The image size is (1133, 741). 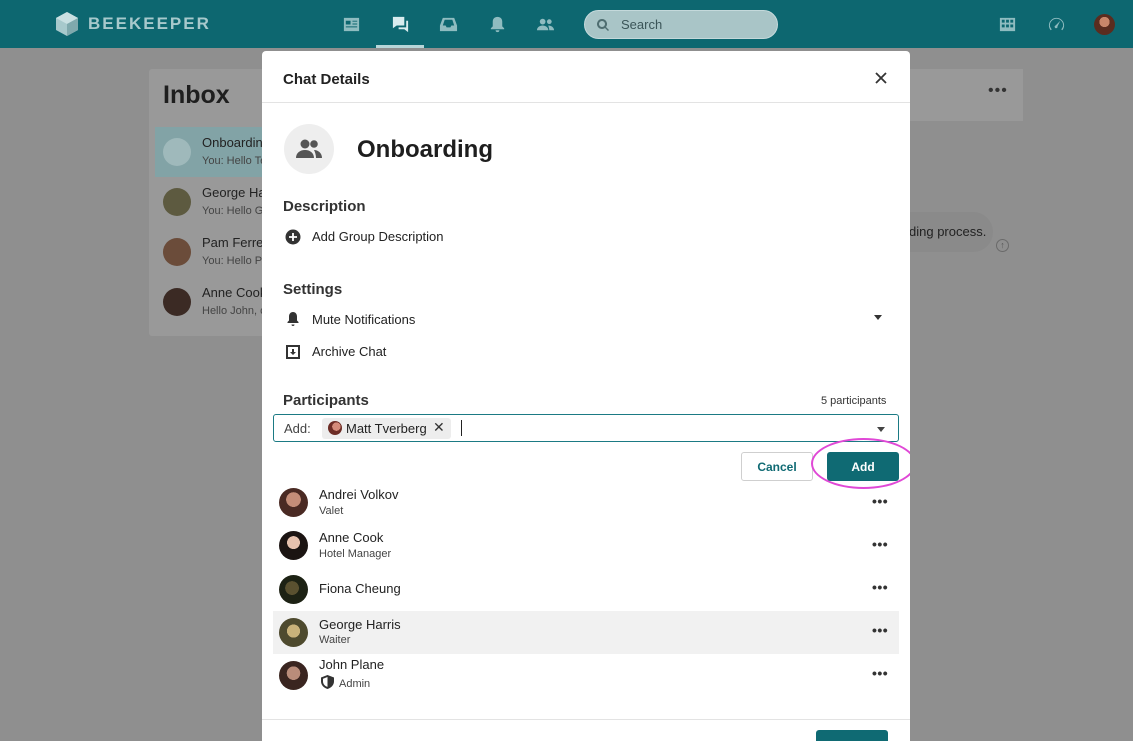 I want to click on nav-people, so click(x=545, y=24).